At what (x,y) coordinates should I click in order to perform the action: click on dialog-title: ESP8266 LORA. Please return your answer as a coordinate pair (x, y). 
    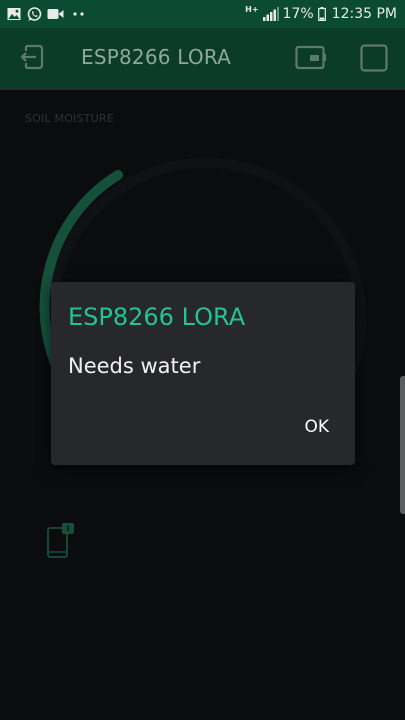
    Looking at the image, I should click on (157, 317).